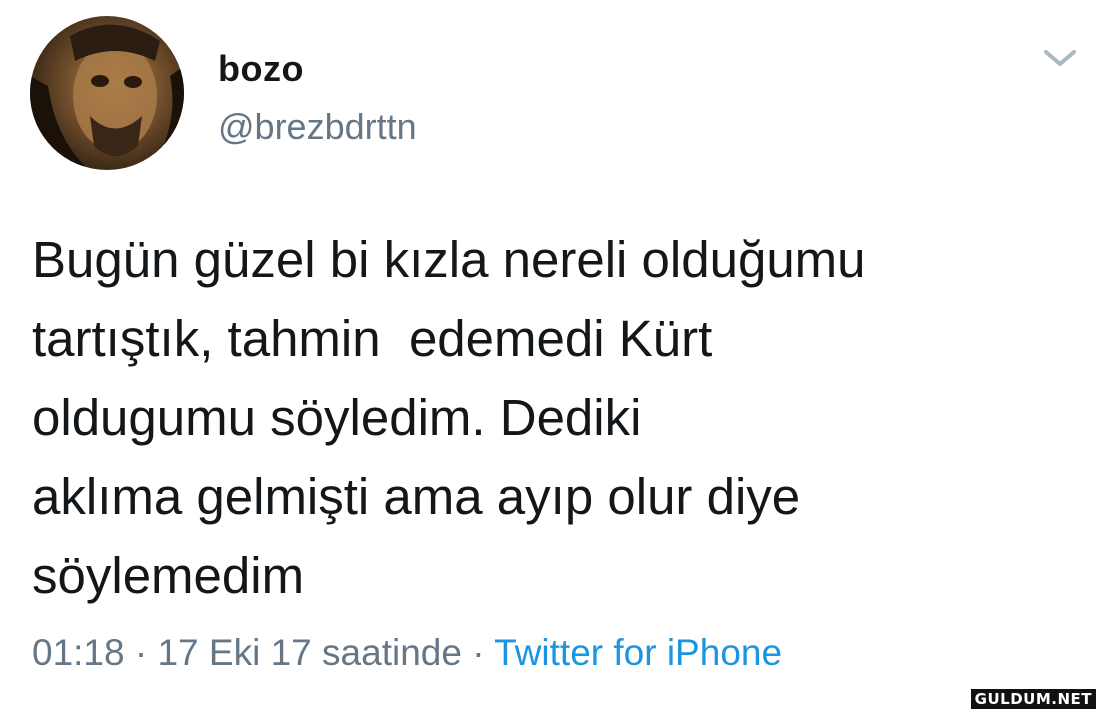 This screenshot has height=711, width=1100. I want to click on user-handle: @brezbdrttn, so click(317, 127).